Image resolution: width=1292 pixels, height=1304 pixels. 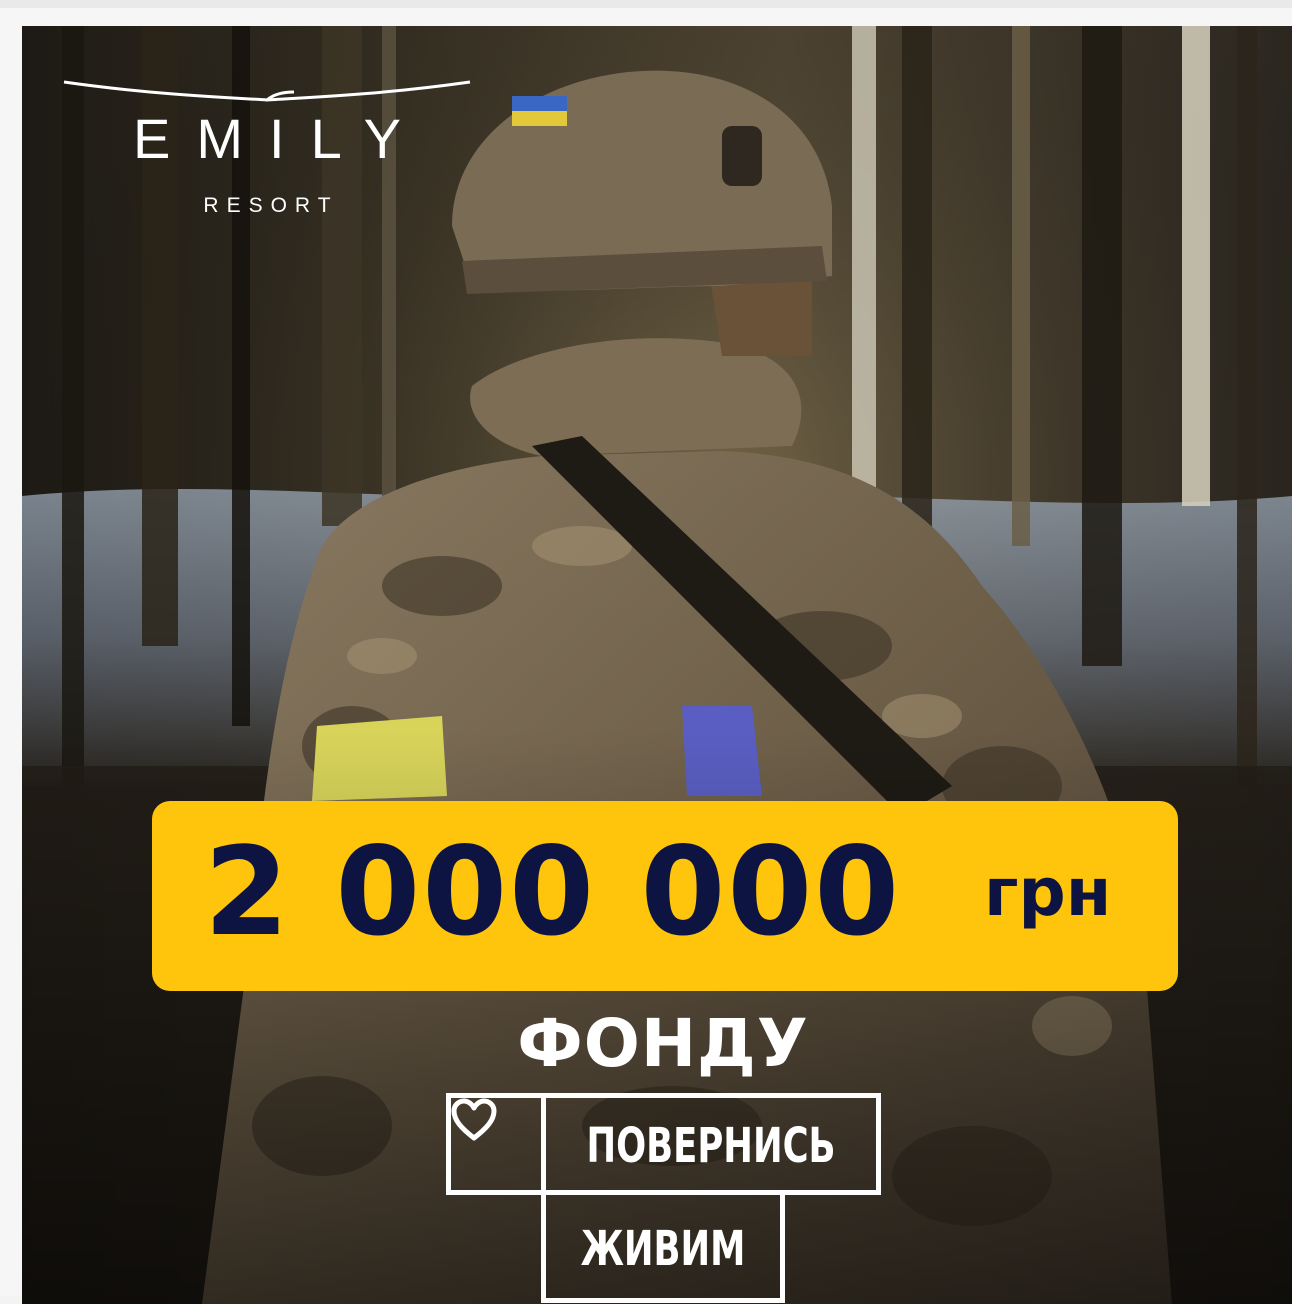 I want to click on amount-value: 2 000 000, so click(x=553, y=892).